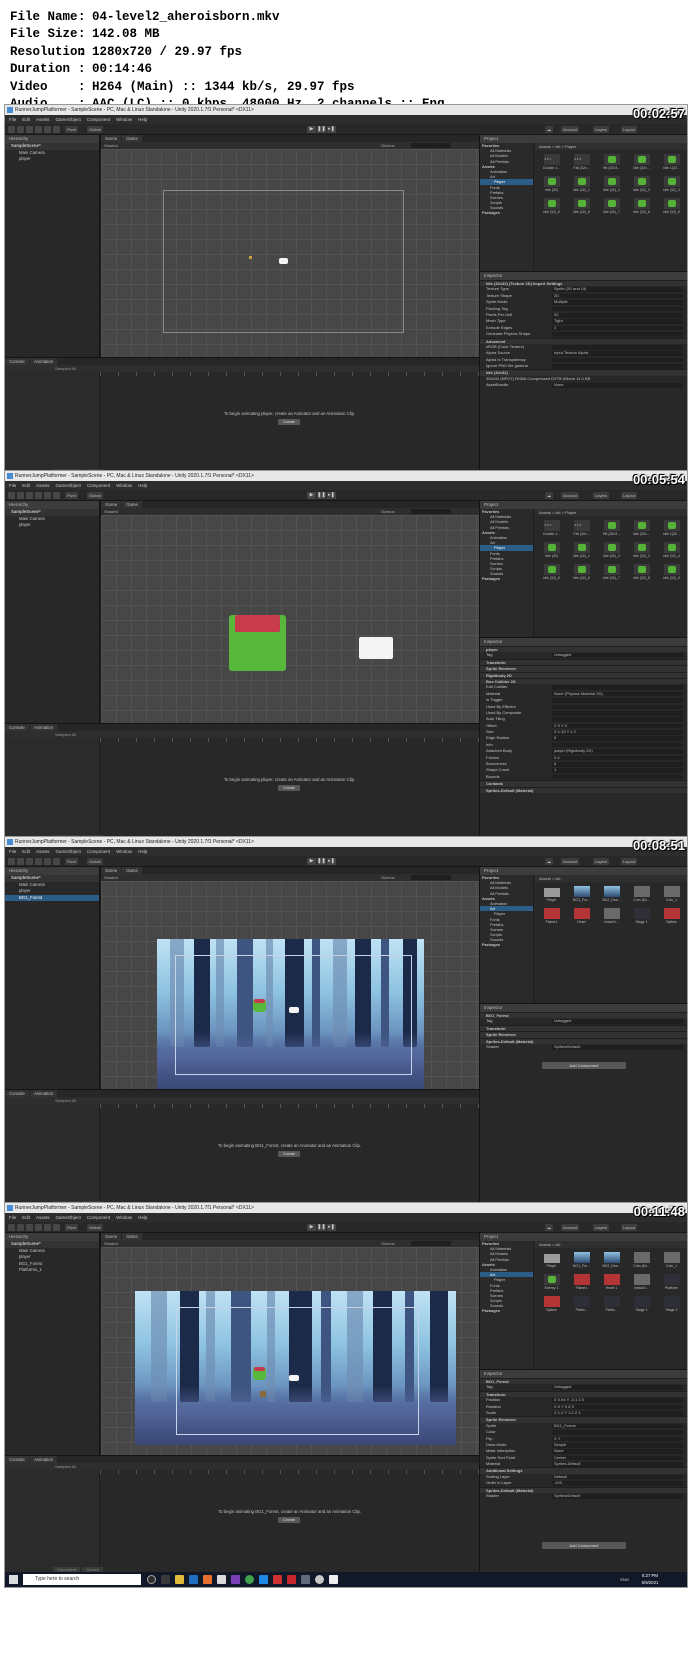 The width and height of the screenshot is (692, 1658). Describe the element at coordinates (111, 511) in the screenshot. I see `shading-dropdown: Shaded` at that location.